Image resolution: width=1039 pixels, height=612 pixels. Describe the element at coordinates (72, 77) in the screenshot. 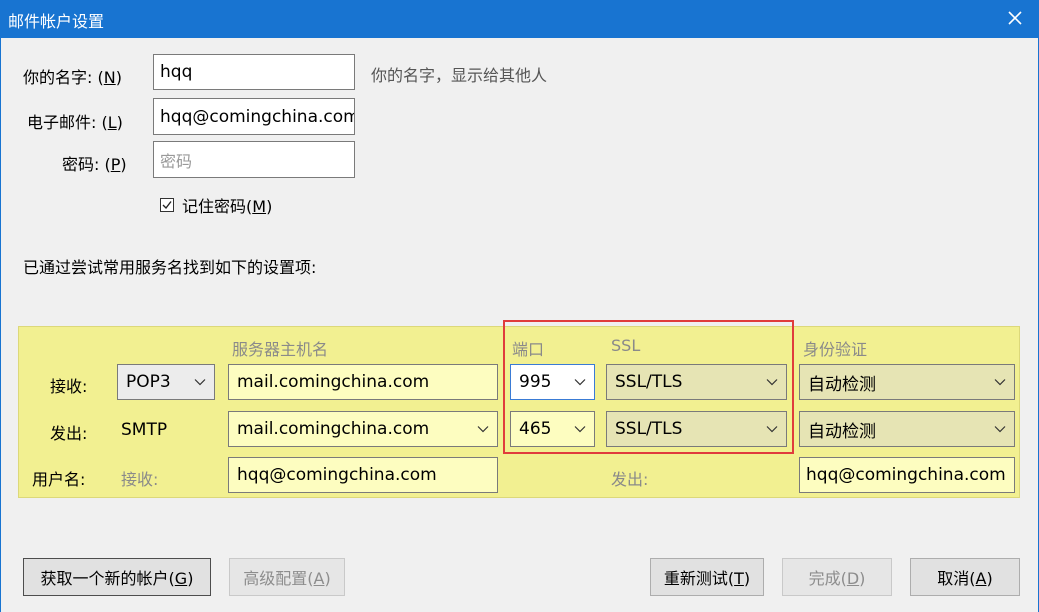

I see `name-label: 你的名字: (N)` at that location.